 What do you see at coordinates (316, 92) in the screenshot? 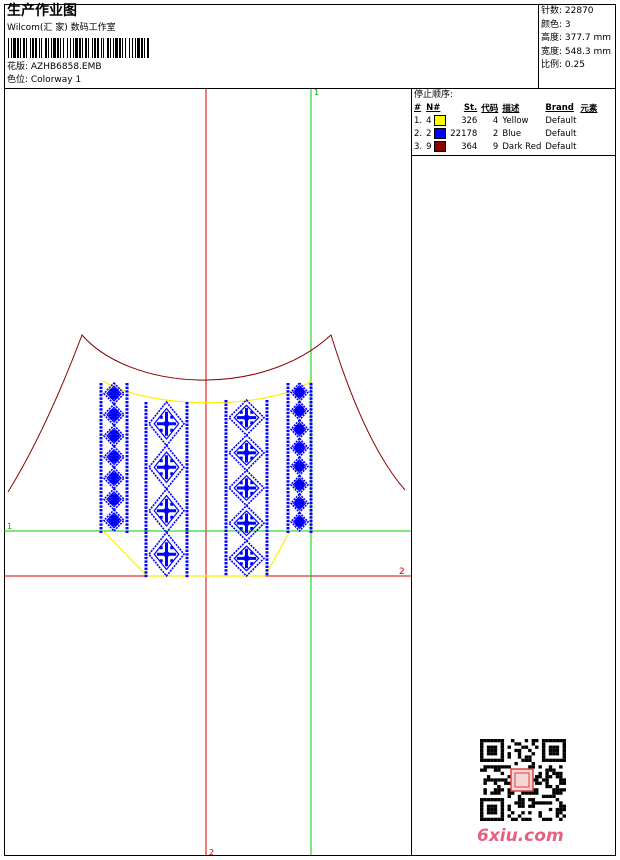
I see `guide-label-green-v: 1` at bounding box center [316, 92].